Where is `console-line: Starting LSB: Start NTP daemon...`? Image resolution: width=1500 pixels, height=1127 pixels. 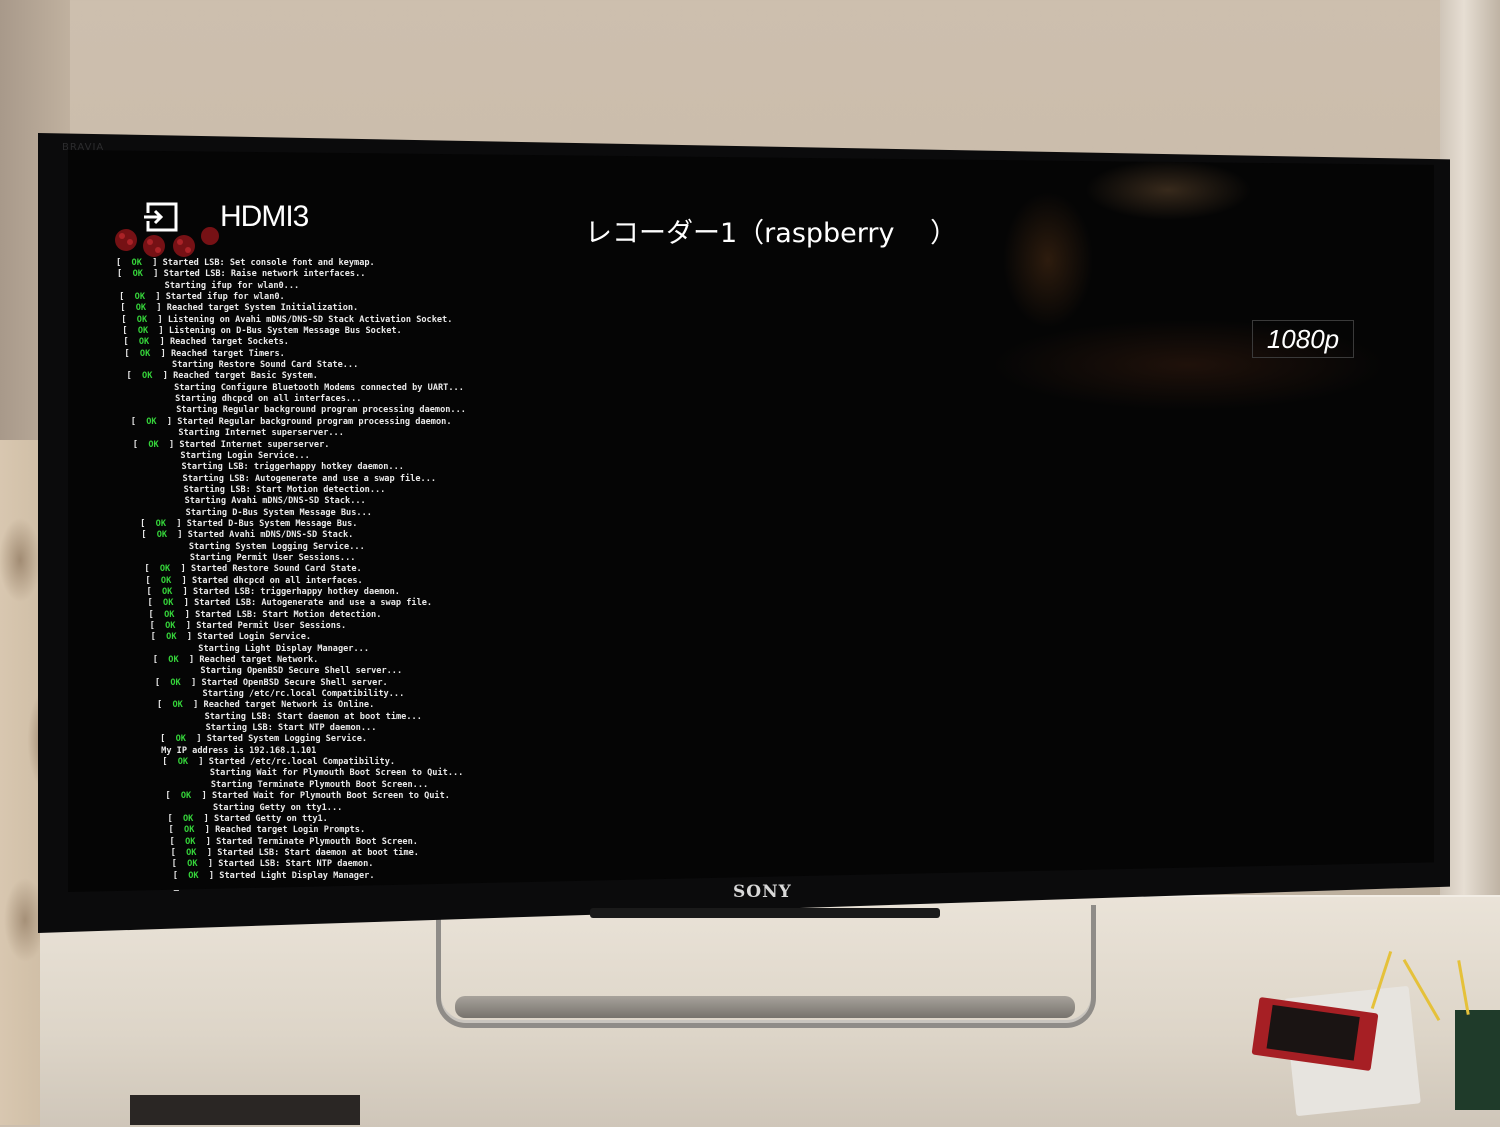
console-line: Starting LSB: Start NTP daemon... is located at coordinates (351, 728).